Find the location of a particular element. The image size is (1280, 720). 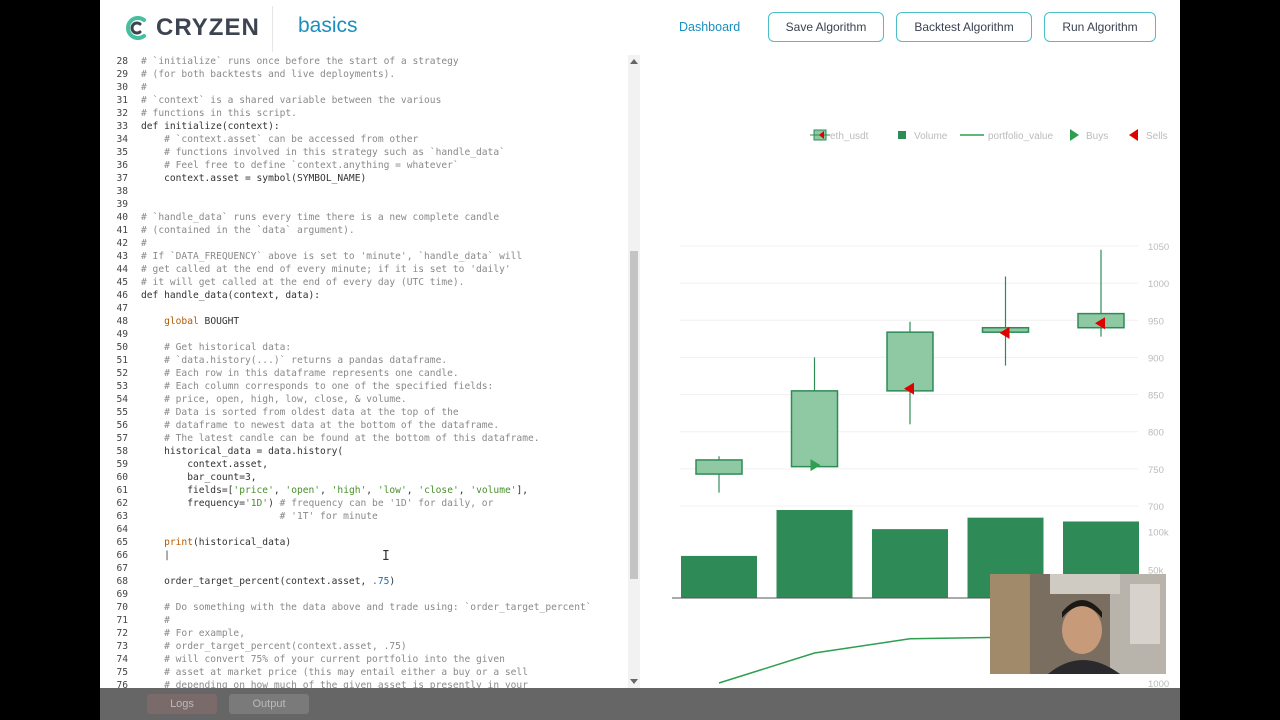

line-number: 59 is located at coordinates (122, 464).